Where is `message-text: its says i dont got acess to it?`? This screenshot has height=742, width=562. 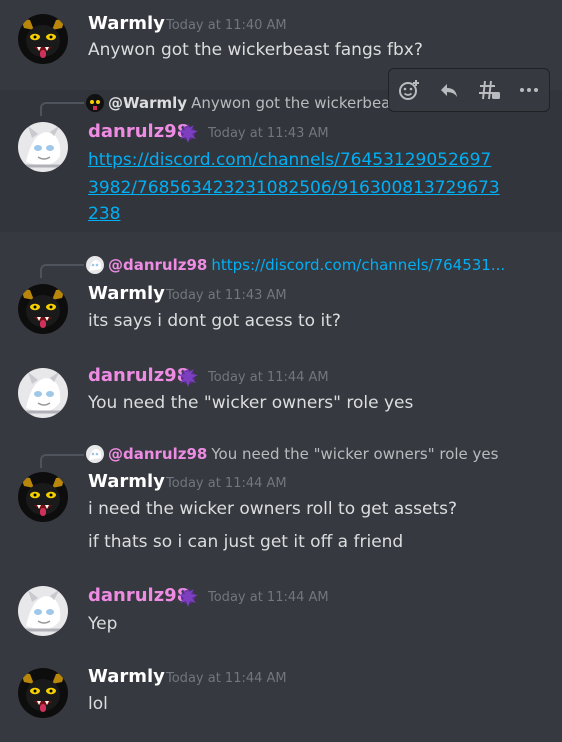 message-text: its says i dont got acess to it? is located at coordinates (214, 321).